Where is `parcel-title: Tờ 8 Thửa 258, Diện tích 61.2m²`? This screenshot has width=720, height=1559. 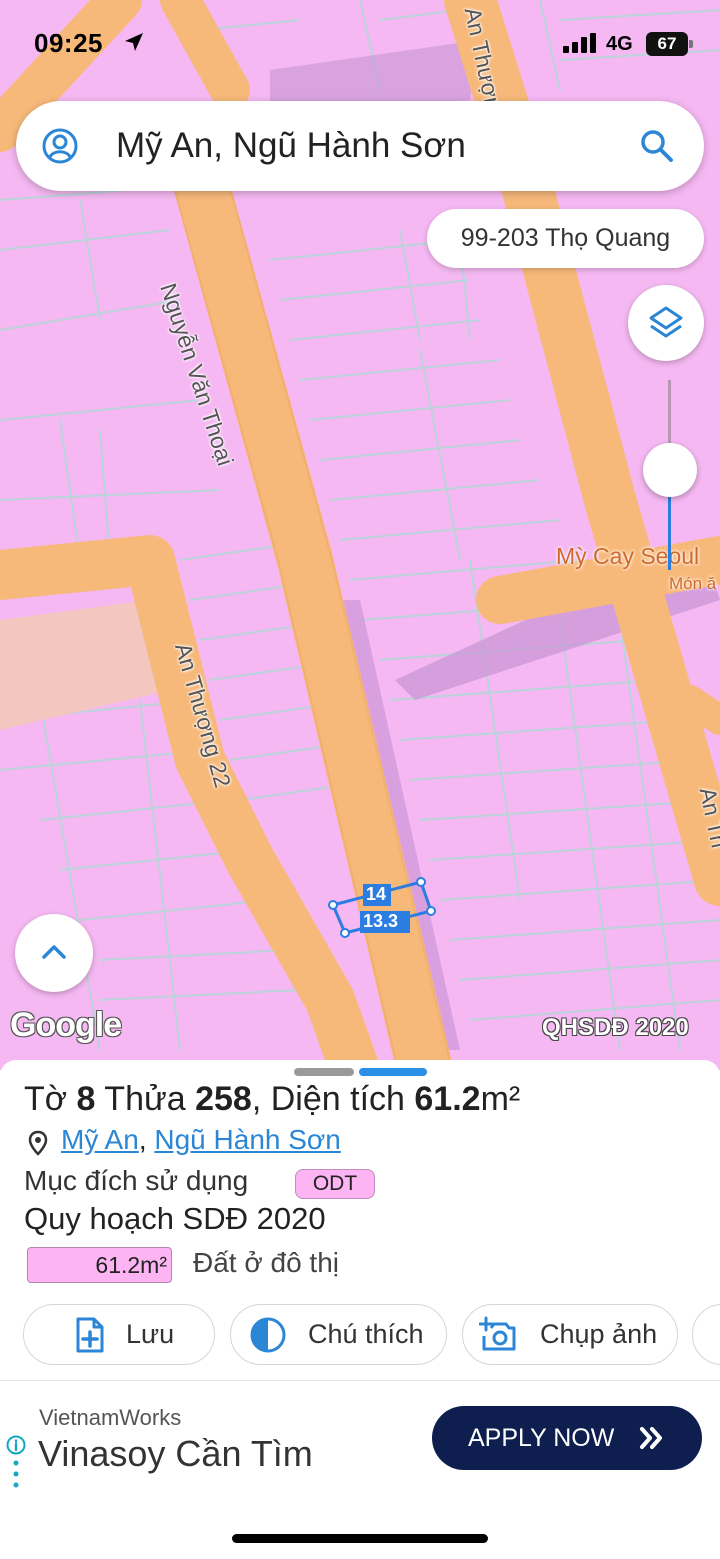 parcel-title: Tờ 8 Thửa 258, Diện tích 61.2m² is located at coordinates (272, 1099).